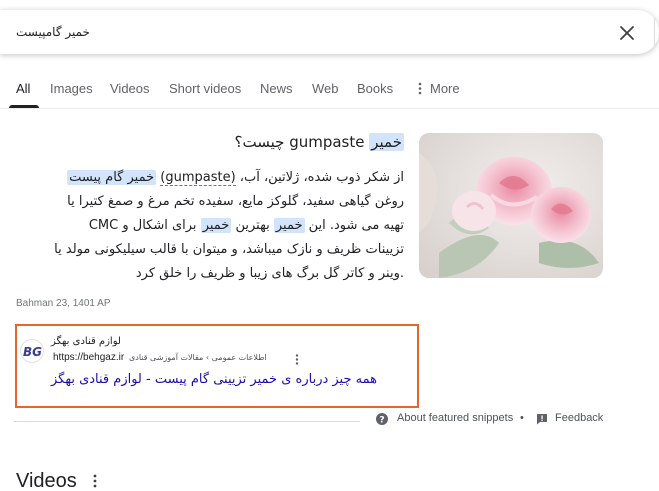 The image size is (659, 491). I want to click on behgaz-logo-icon: BG, so click(32, 352).